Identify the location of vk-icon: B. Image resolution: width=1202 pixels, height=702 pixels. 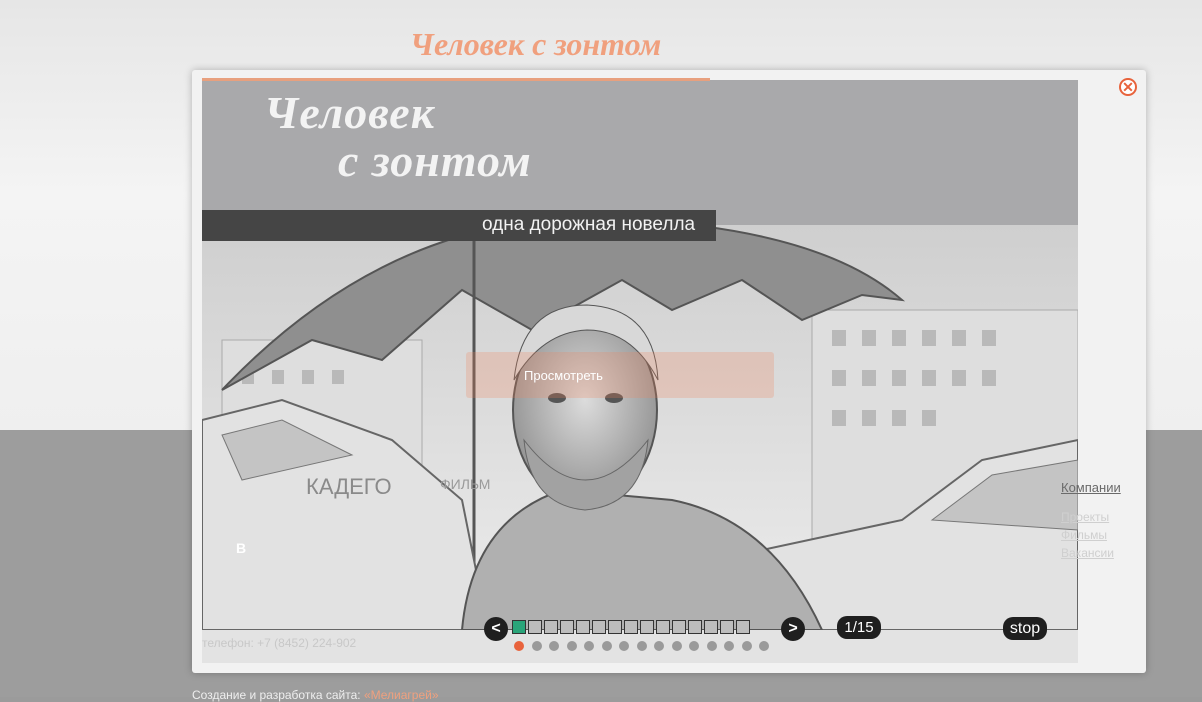
(241, 548).